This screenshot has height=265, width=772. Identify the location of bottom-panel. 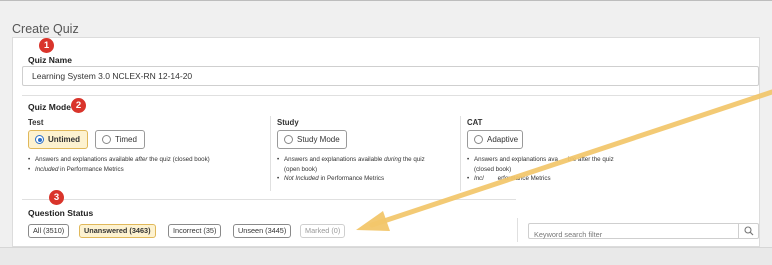
(386, 256).